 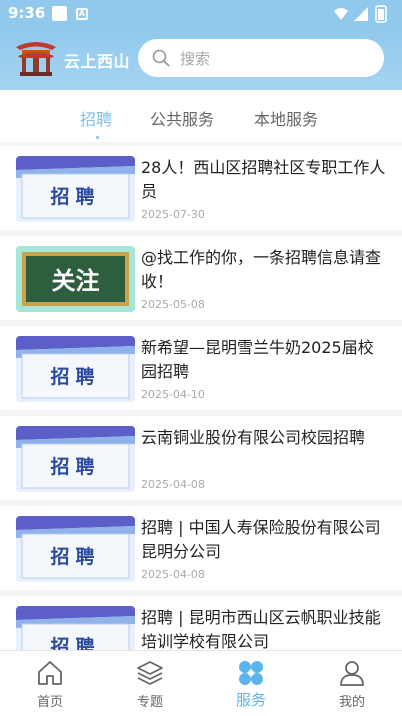 What do you see at coordinates (149, 702) in the screenshot?
I see `nav-label: 专题` at bounding box center [149, 702].